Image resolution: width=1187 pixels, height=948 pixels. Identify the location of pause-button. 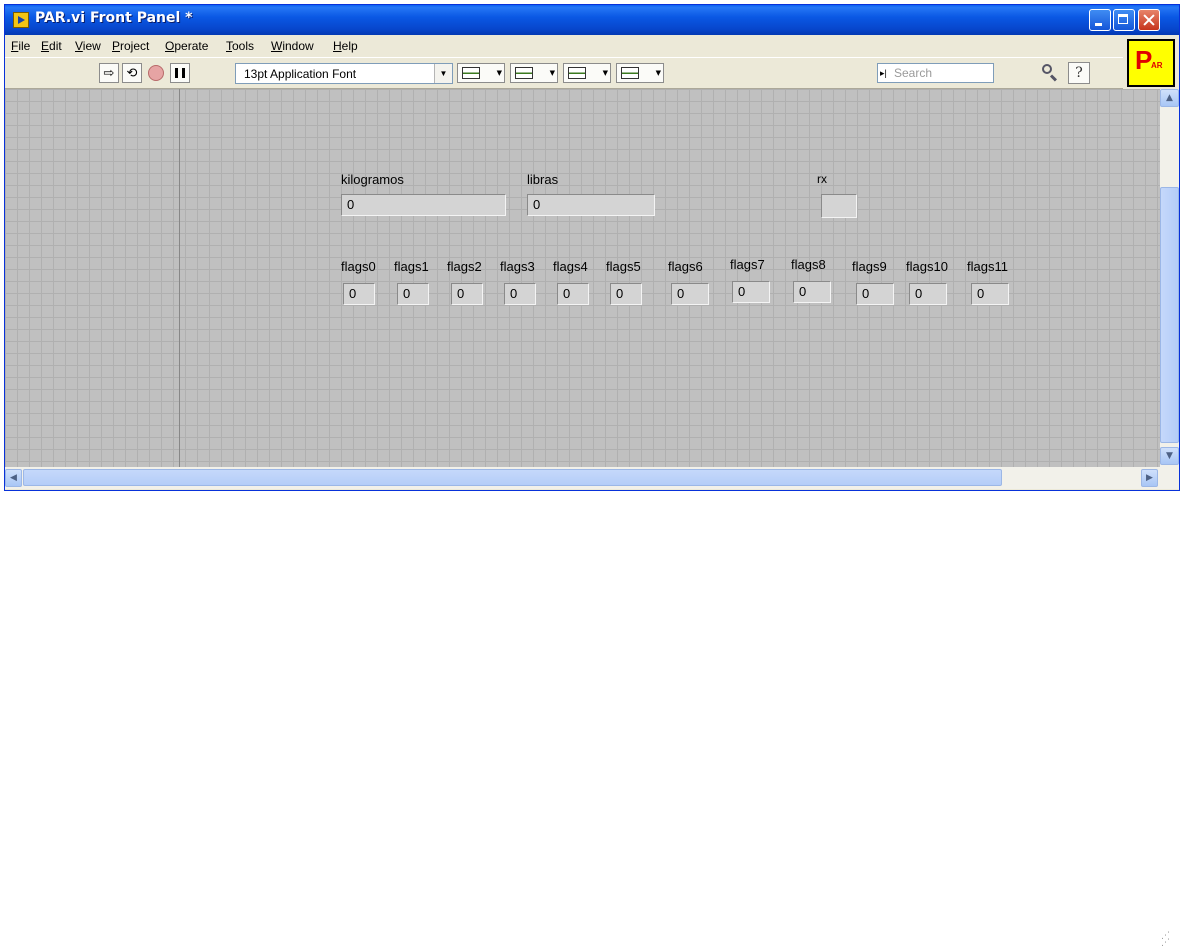
(180, 73).